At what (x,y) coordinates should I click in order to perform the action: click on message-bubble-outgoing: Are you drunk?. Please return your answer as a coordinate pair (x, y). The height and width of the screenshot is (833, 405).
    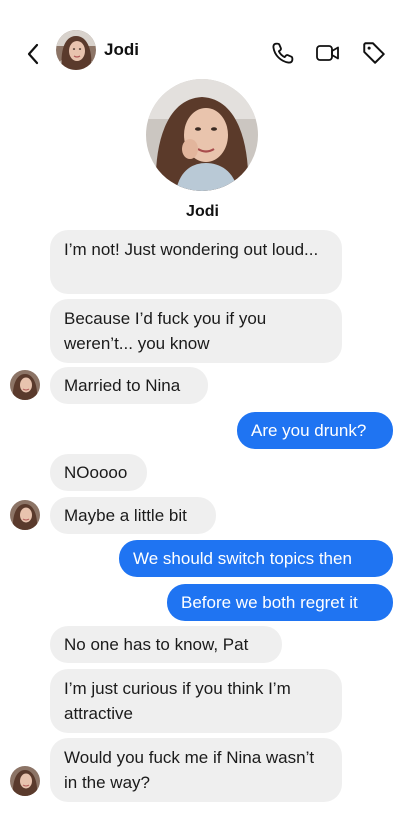
    Looking at the image, I should click on (315, 430).